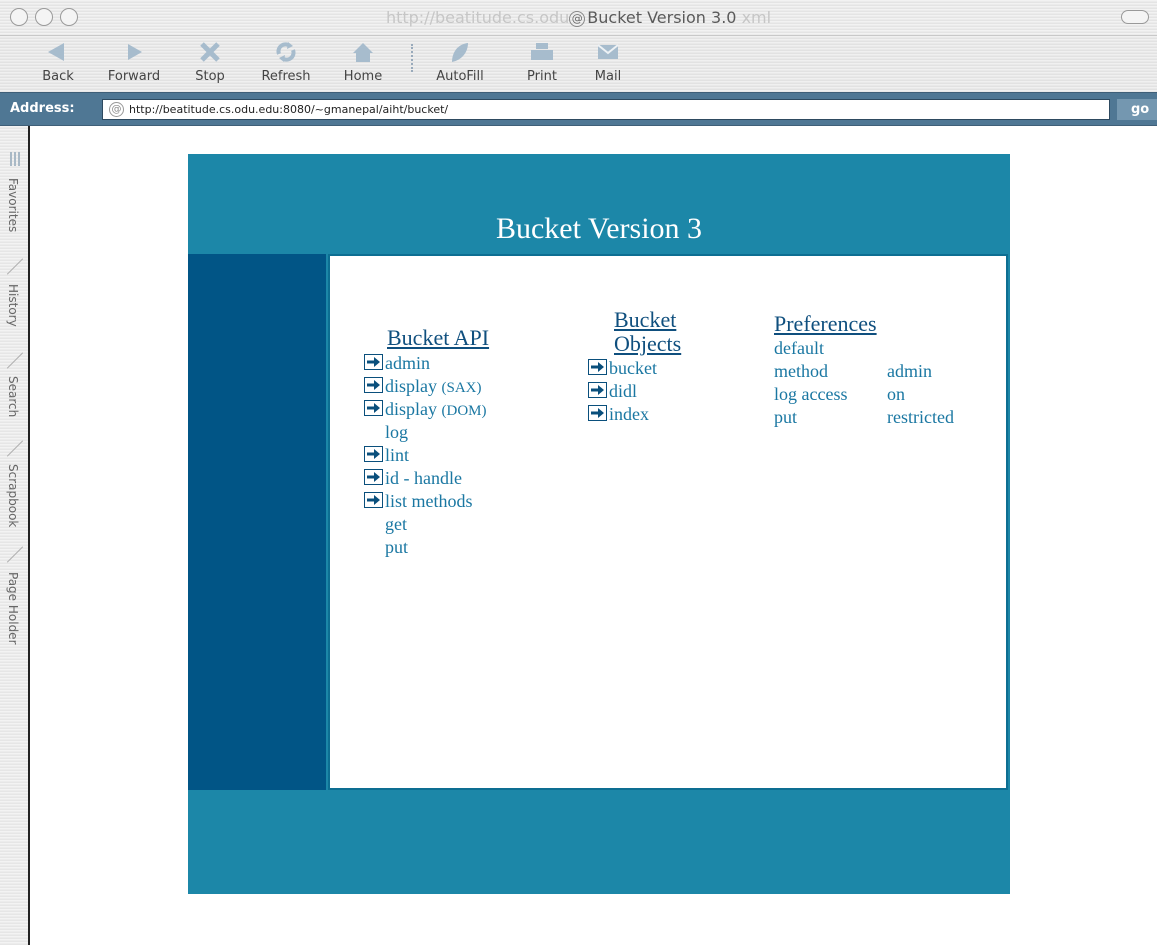 Image resolution: width=1157 pixels, height=945 pixels. I want to click on api-item-label: list methods, so click(429, 501).